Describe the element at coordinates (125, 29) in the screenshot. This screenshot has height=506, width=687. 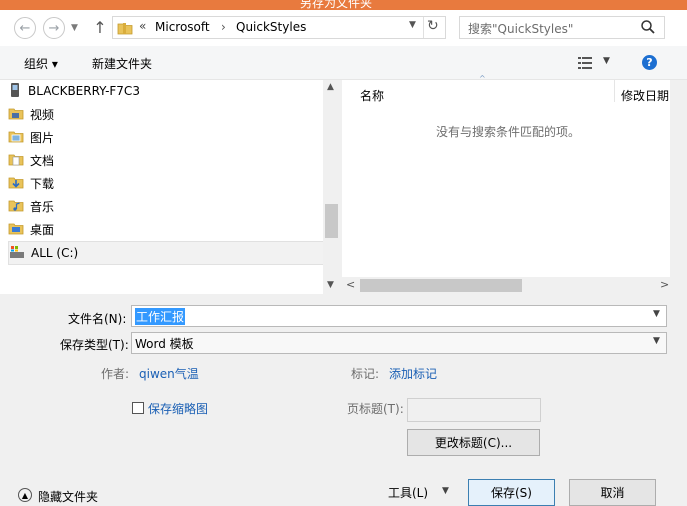
I see `folder-icon` at that location.